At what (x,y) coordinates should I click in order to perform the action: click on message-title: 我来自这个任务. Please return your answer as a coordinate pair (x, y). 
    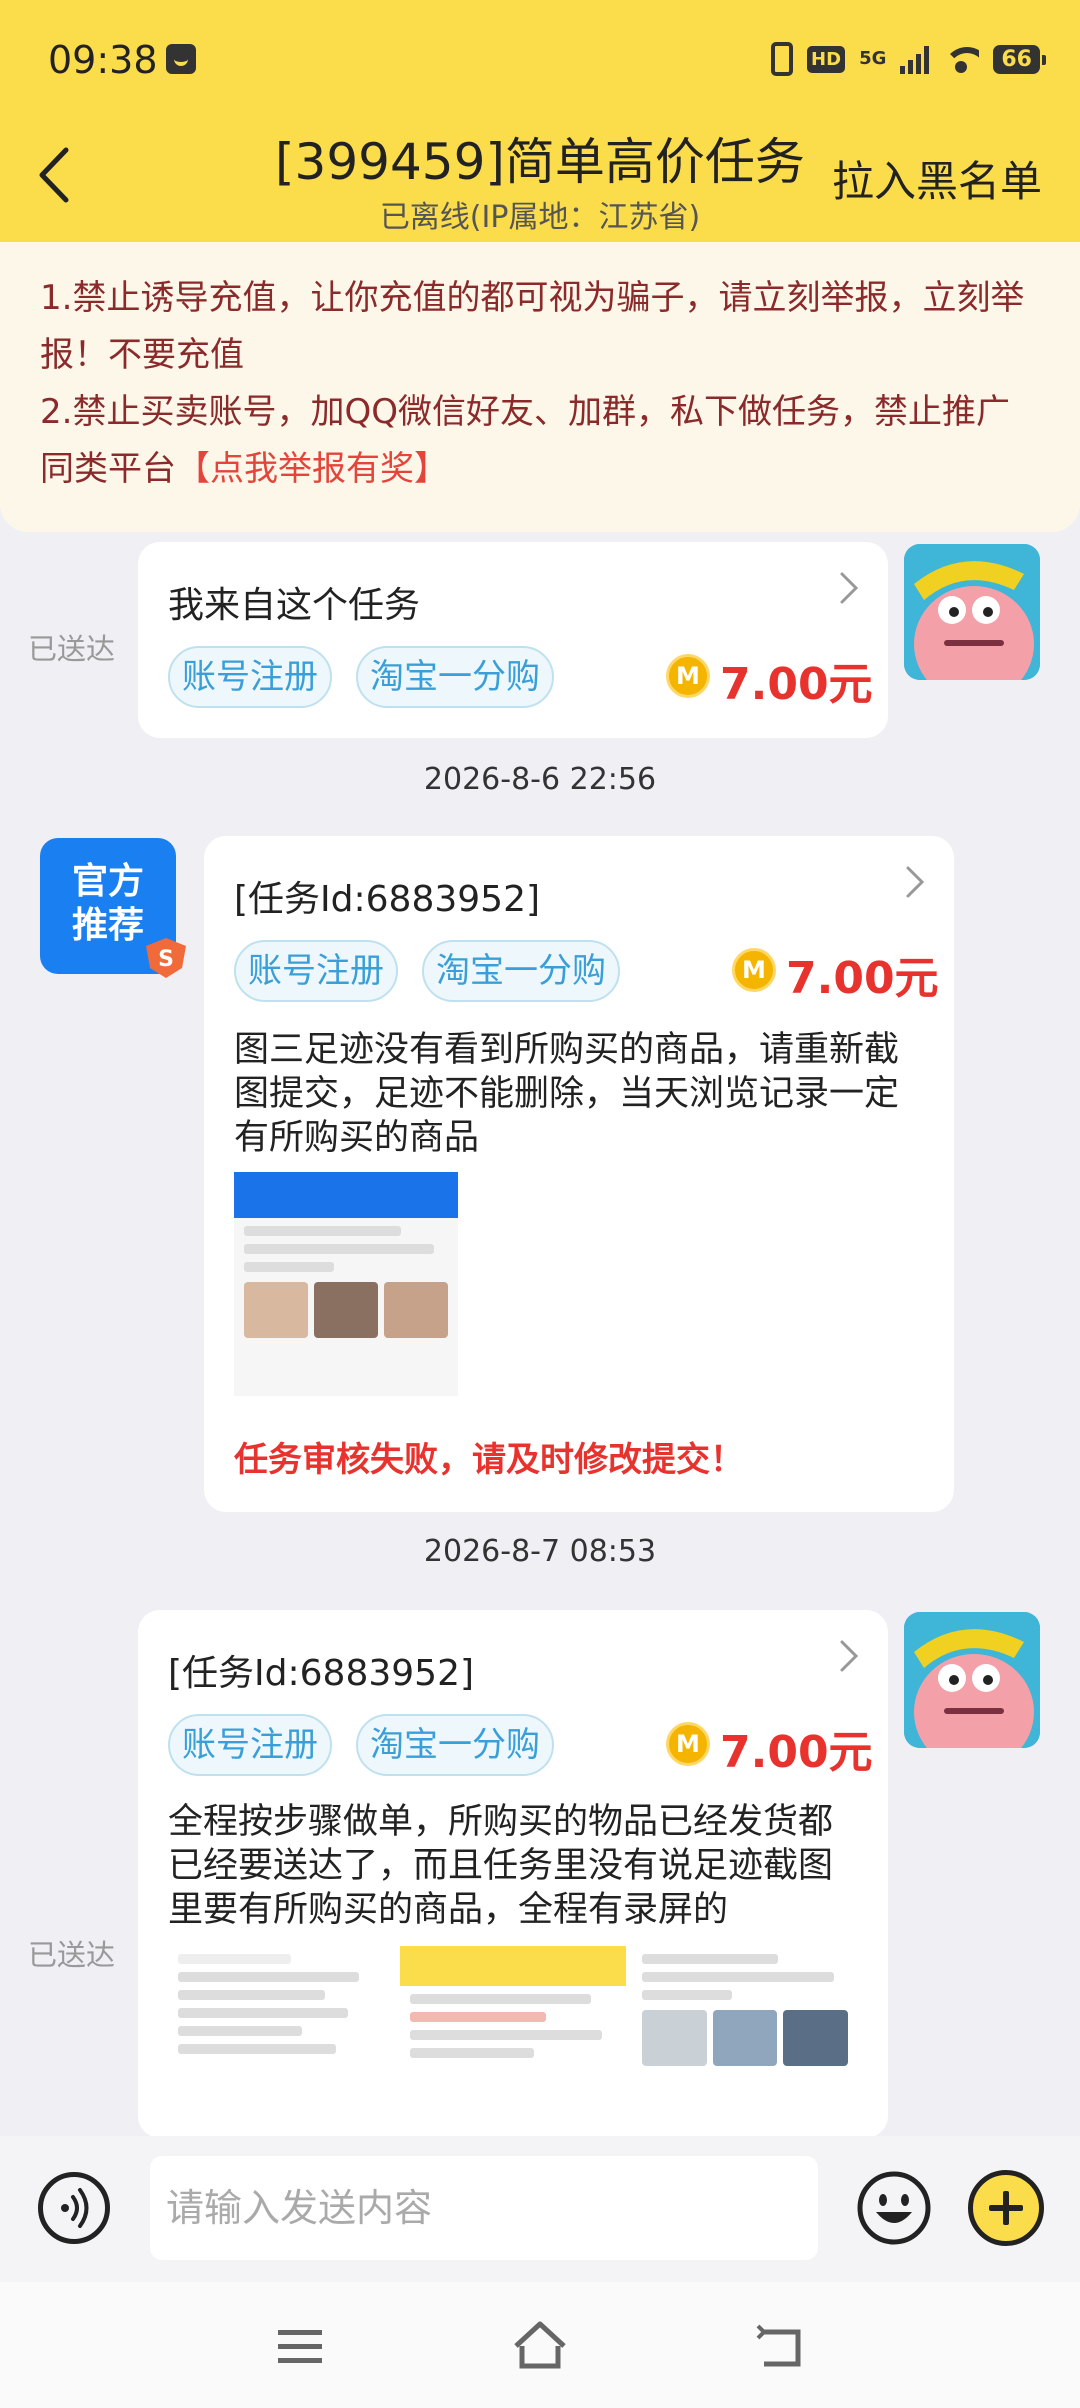
    Looking at the image, I should click on (294, 605).